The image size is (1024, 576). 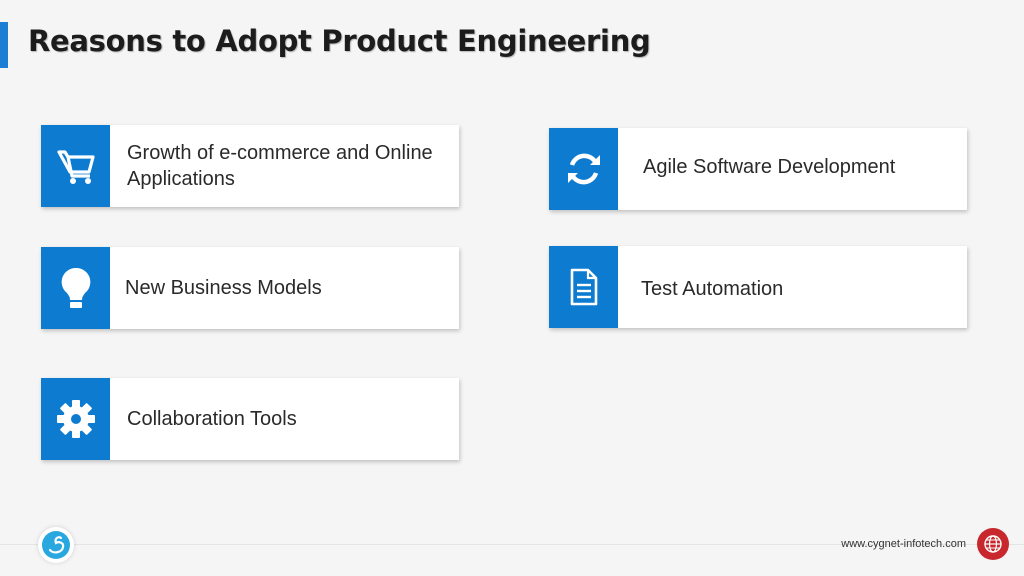 What do you see at coordinates (223, 288) in the screenshot?
I see `card-label: New Business Models` at bounding box center [223, 288].